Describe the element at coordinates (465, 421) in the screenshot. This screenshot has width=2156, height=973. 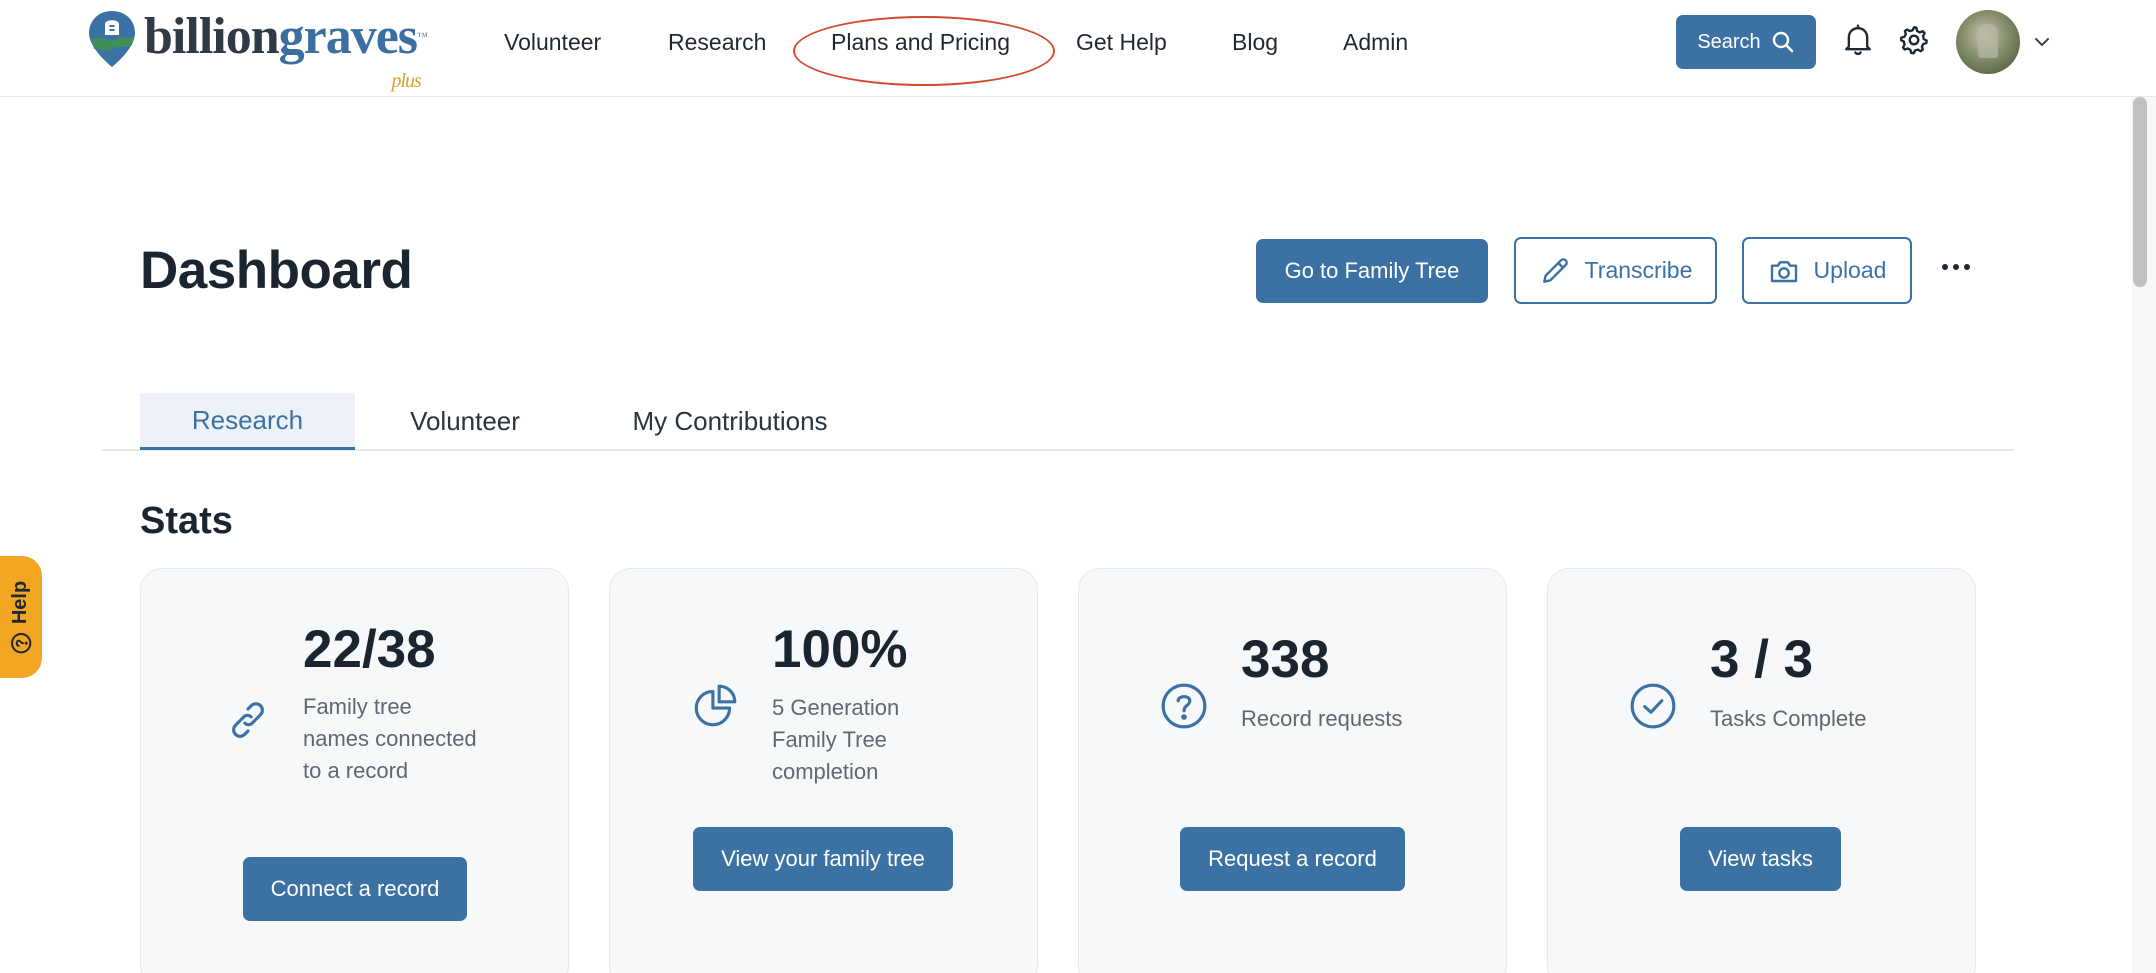
I see `tab-volunteer: Volunteer` at that location.